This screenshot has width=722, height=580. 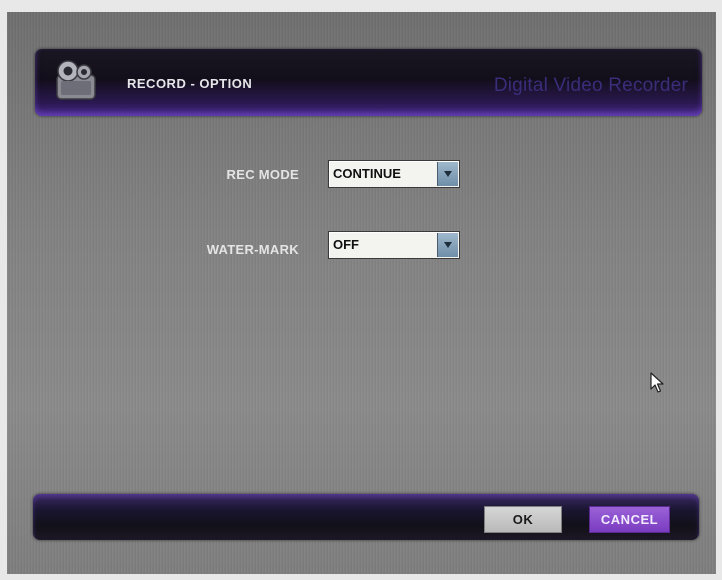 I want to click on mouse-cursor-icon, so click(x=657, y=382).